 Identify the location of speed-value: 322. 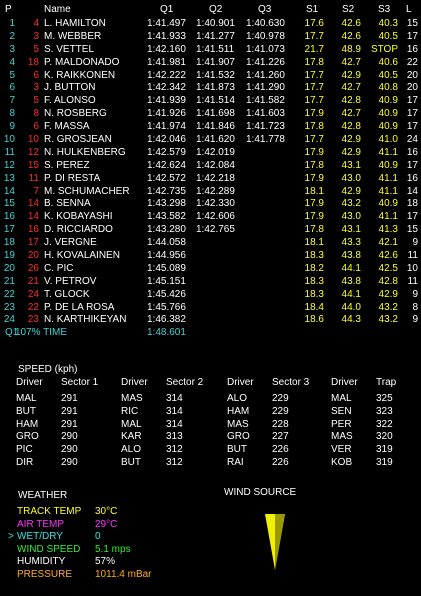
(384, 424).